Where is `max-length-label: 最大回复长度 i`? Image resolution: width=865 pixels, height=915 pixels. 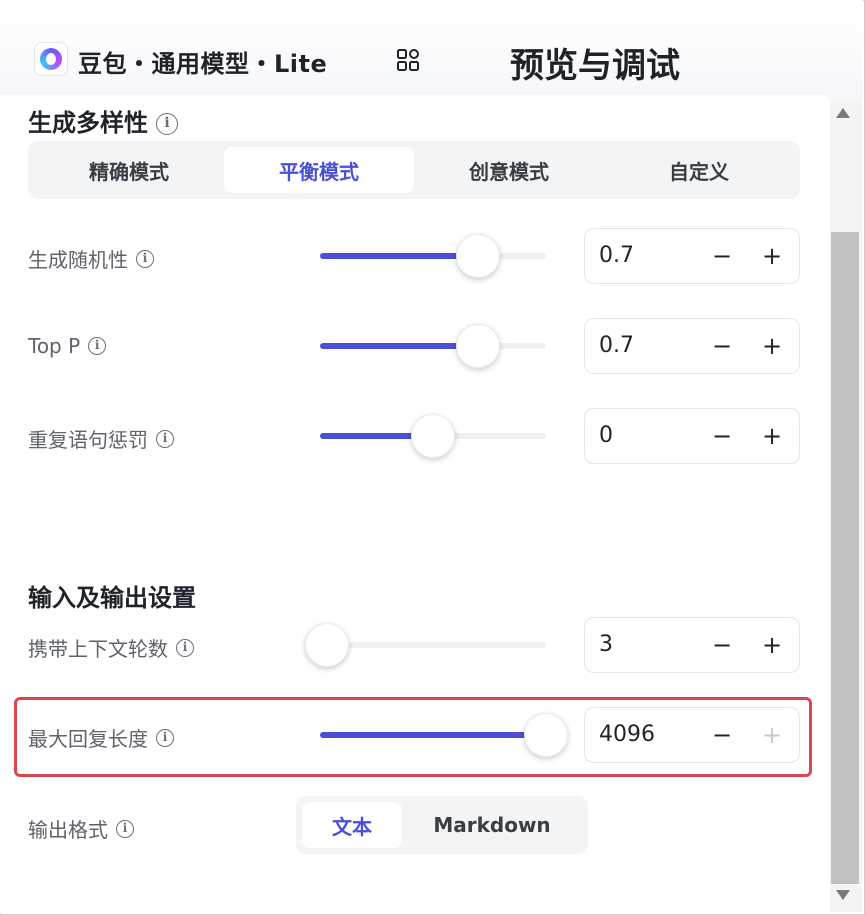
max-length-label: 最大回复长度 i is located at coordinates (101, 737).